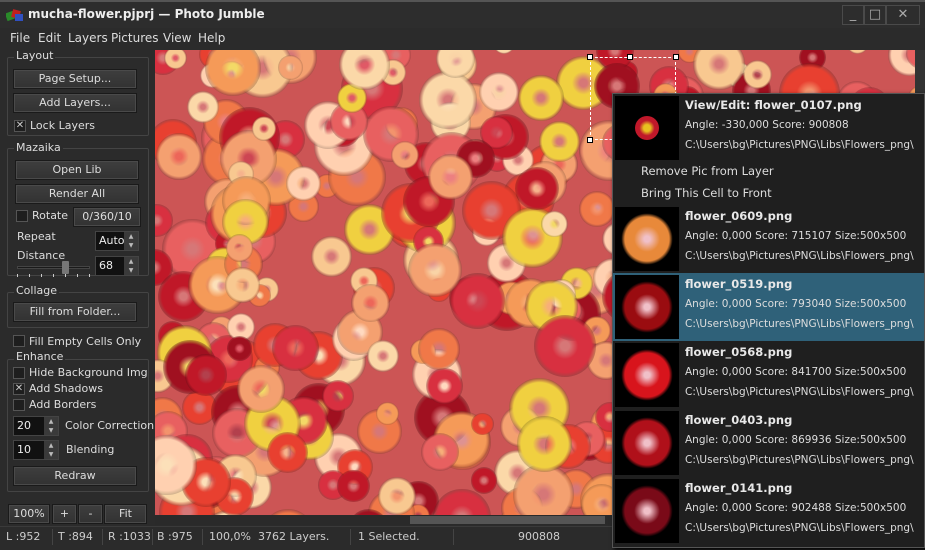 The image size is (925, 550). I want to click on distance-slider, so click(53, 267).